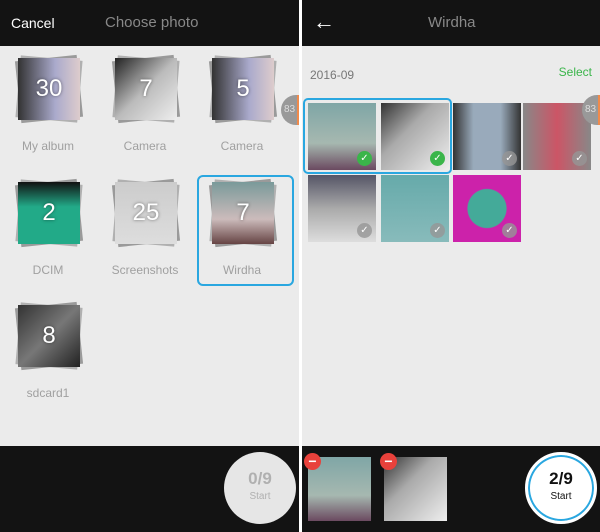 Image resolution: width=600 pixels, height=532 pixels. What do you see at coordinates (561, 478) in the screenshot?
I see `selection-counter: 2/9` at bounding box center [561, 478].